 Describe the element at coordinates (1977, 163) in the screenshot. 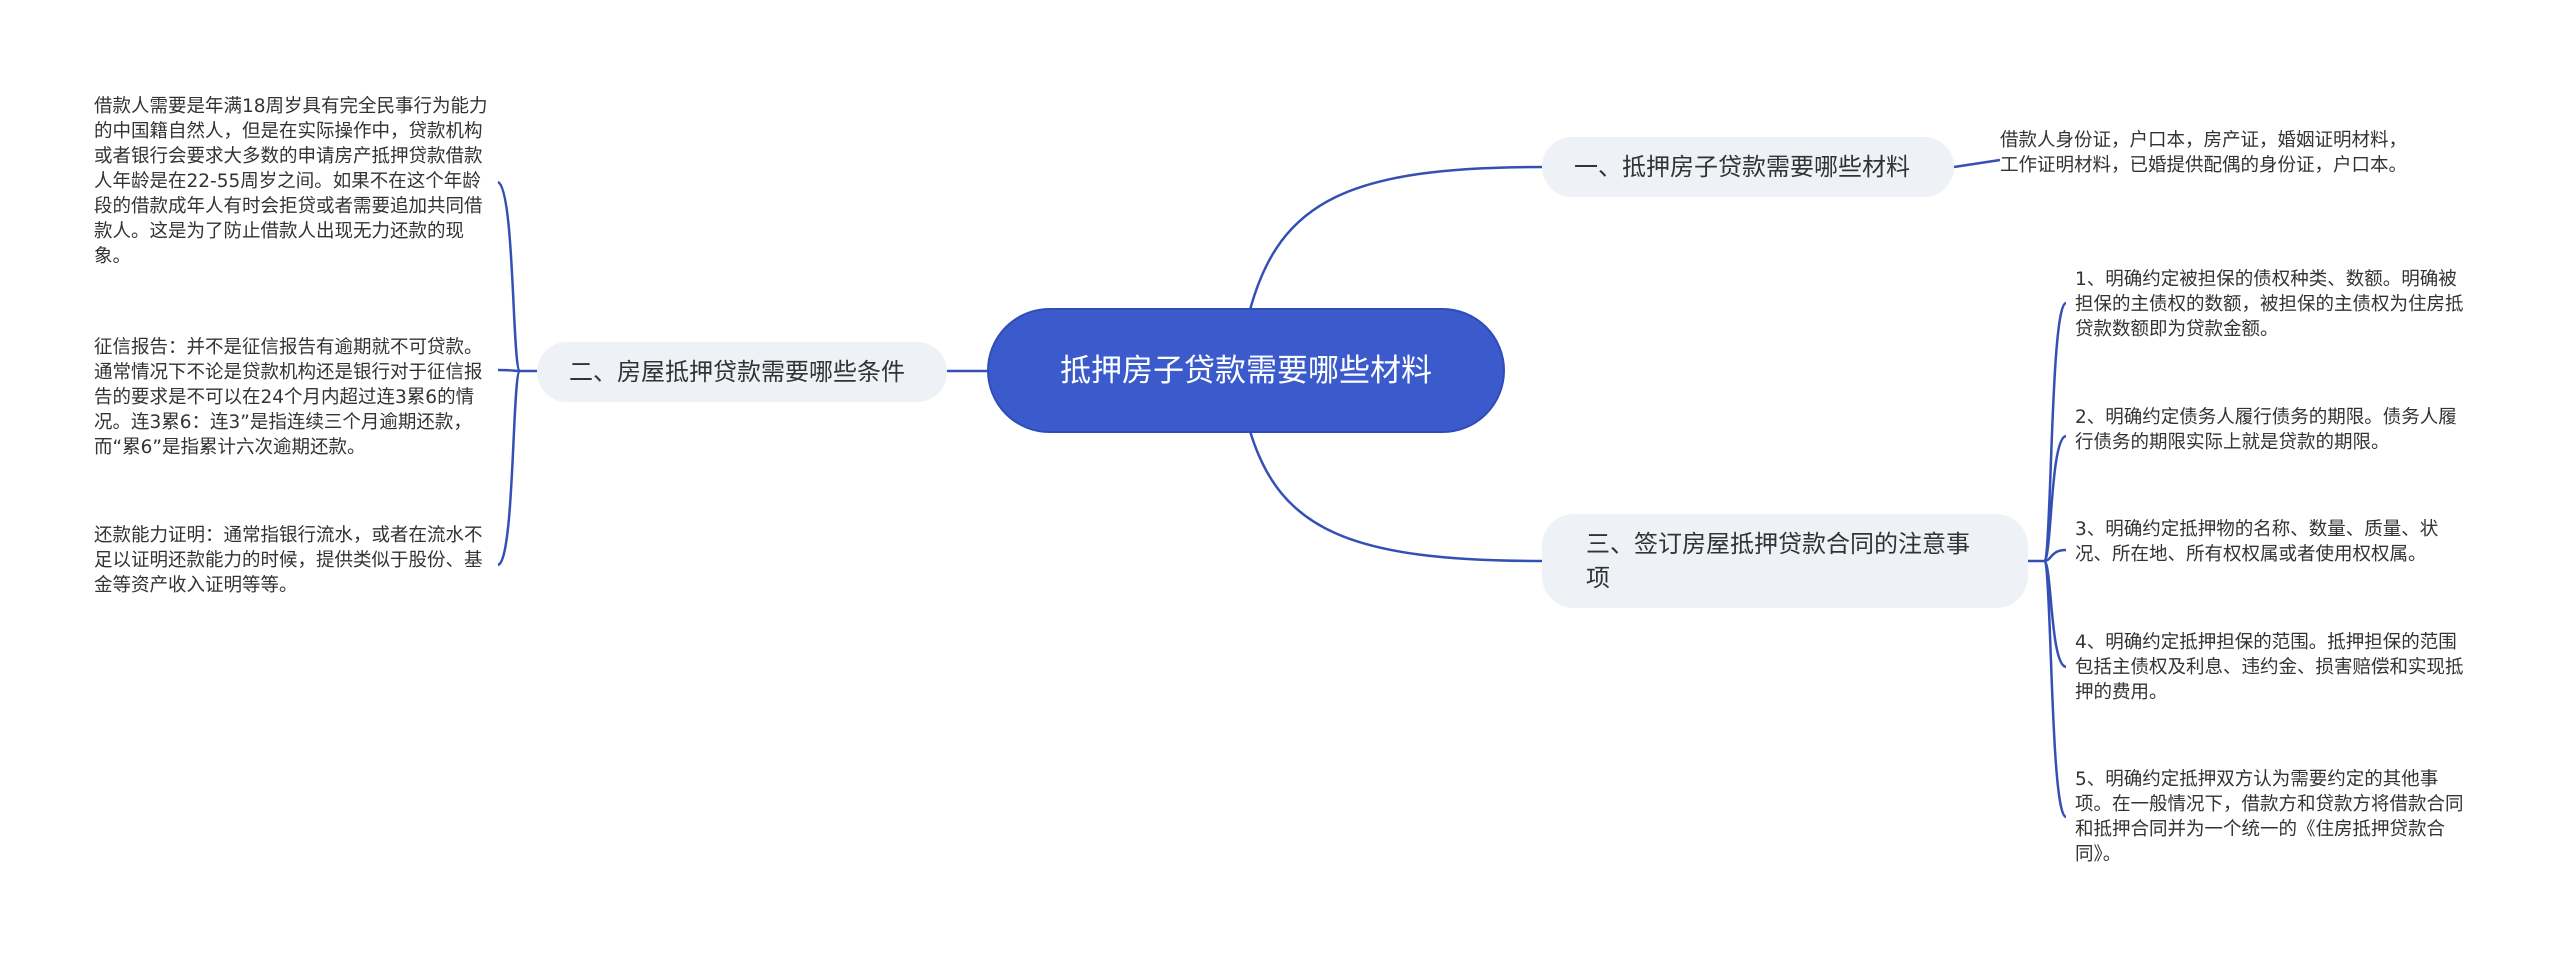

I see `link-b1-leaf` at that location.